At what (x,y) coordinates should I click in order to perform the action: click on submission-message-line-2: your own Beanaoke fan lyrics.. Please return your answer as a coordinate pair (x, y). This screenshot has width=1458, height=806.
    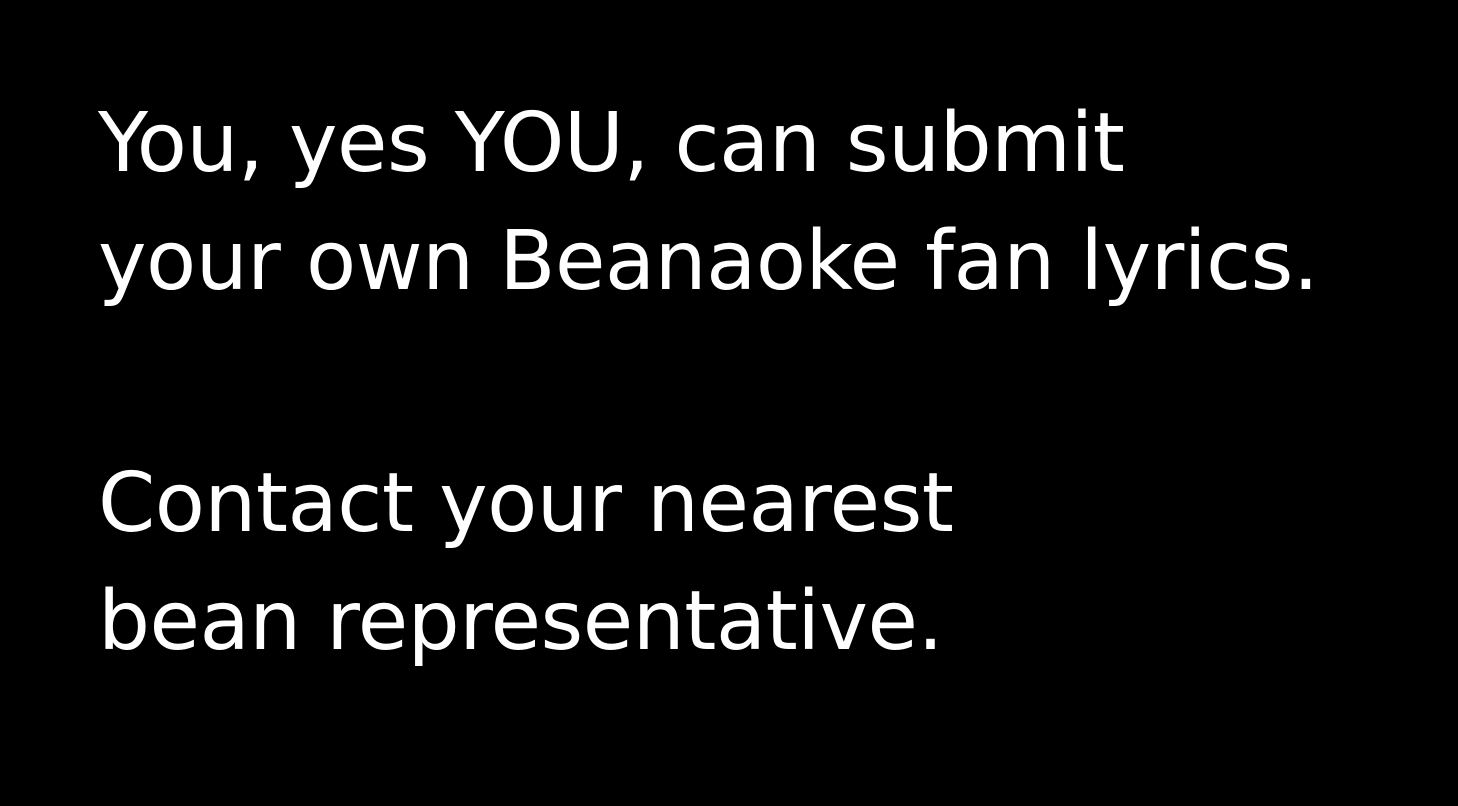
    Looking at the image, I should click on (708, 261).